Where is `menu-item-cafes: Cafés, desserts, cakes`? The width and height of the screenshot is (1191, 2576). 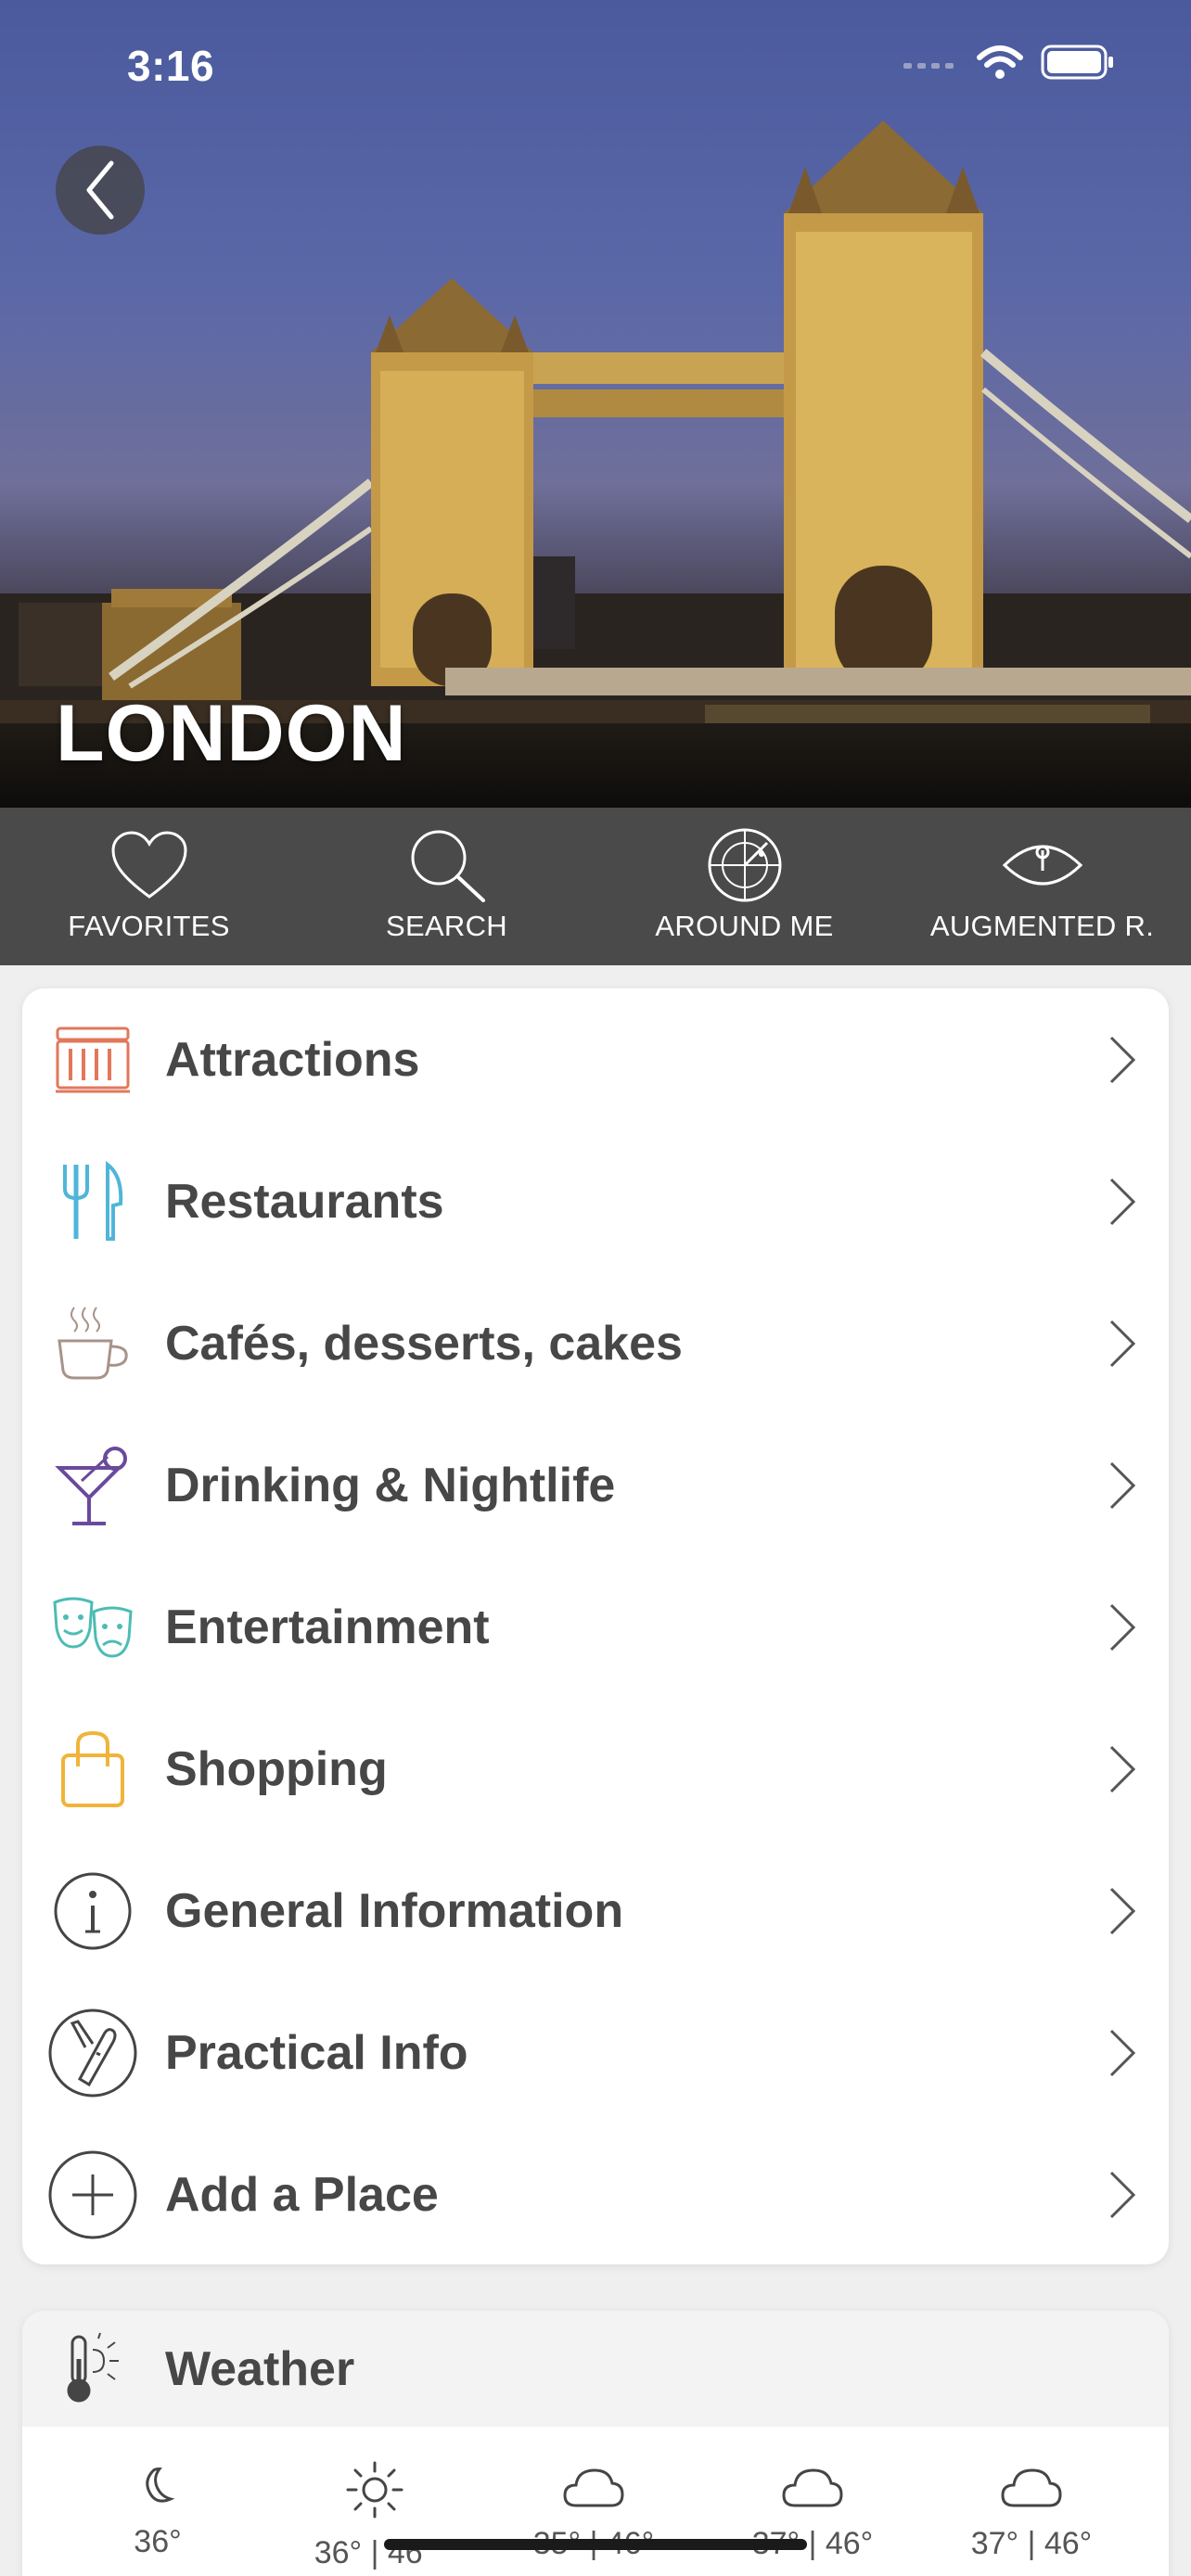
menu-item-cafes: Cafés, desserts, cakes is located at coordinates (595, 1343).